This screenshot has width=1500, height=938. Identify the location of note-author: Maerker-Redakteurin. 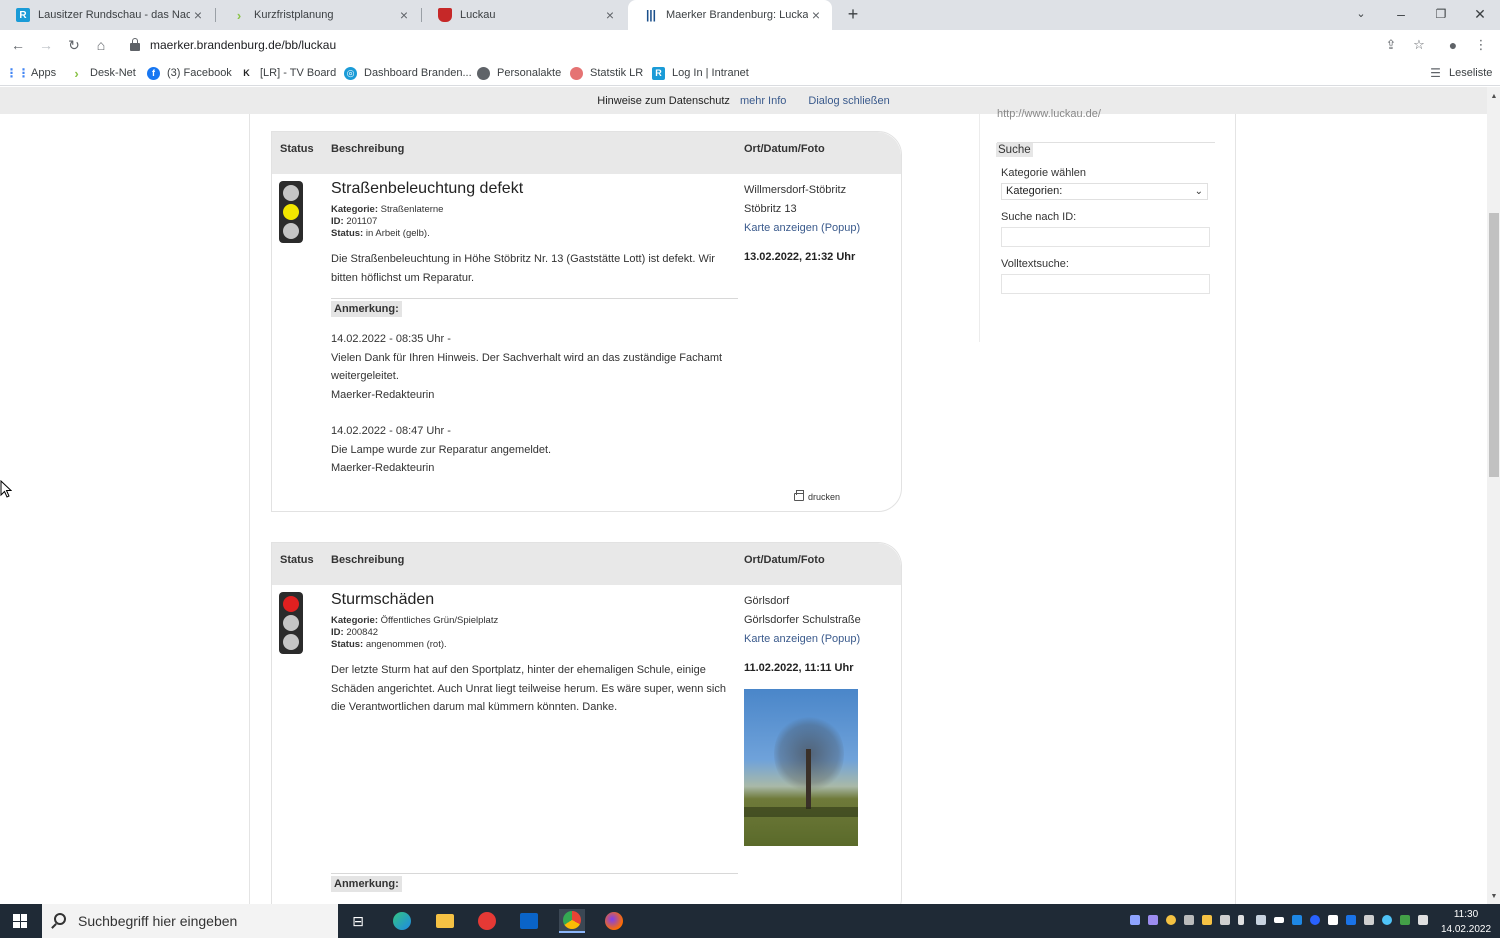
(383, 394).